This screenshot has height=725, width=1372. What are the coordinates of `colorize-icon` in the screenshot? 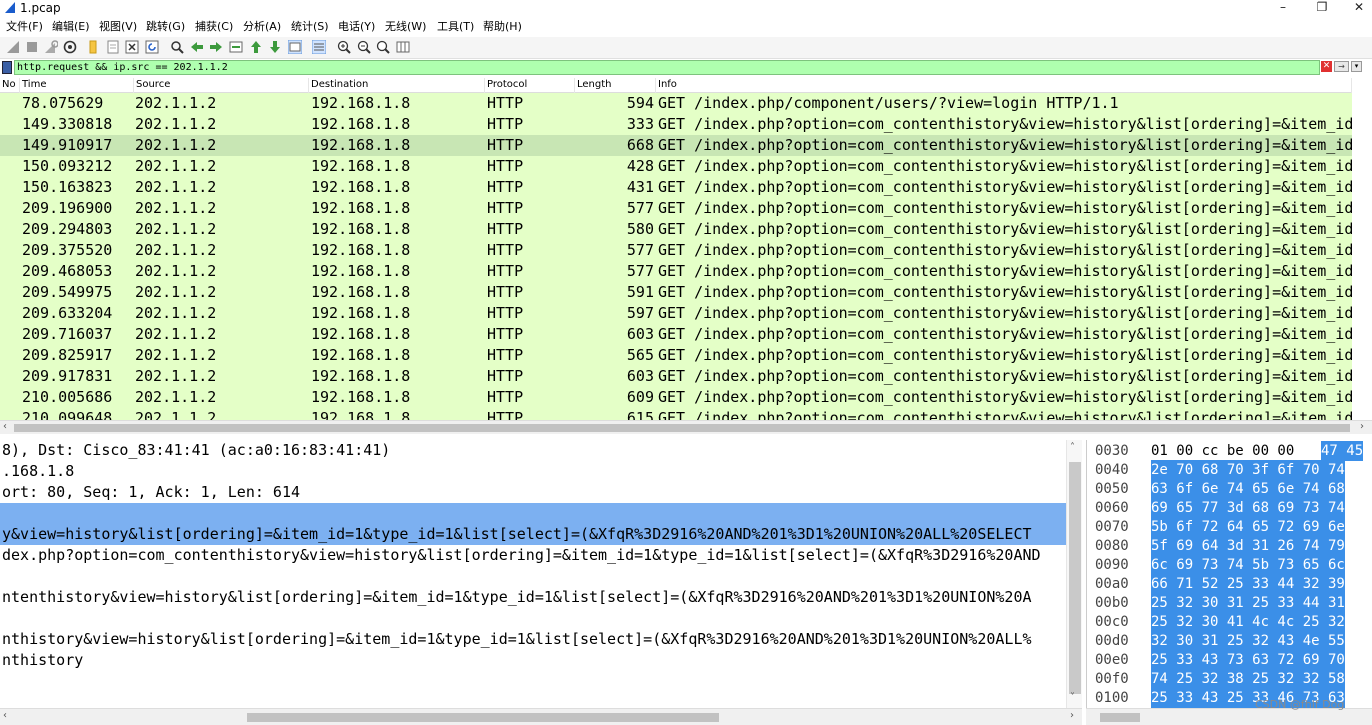 It's located at (319, 47).